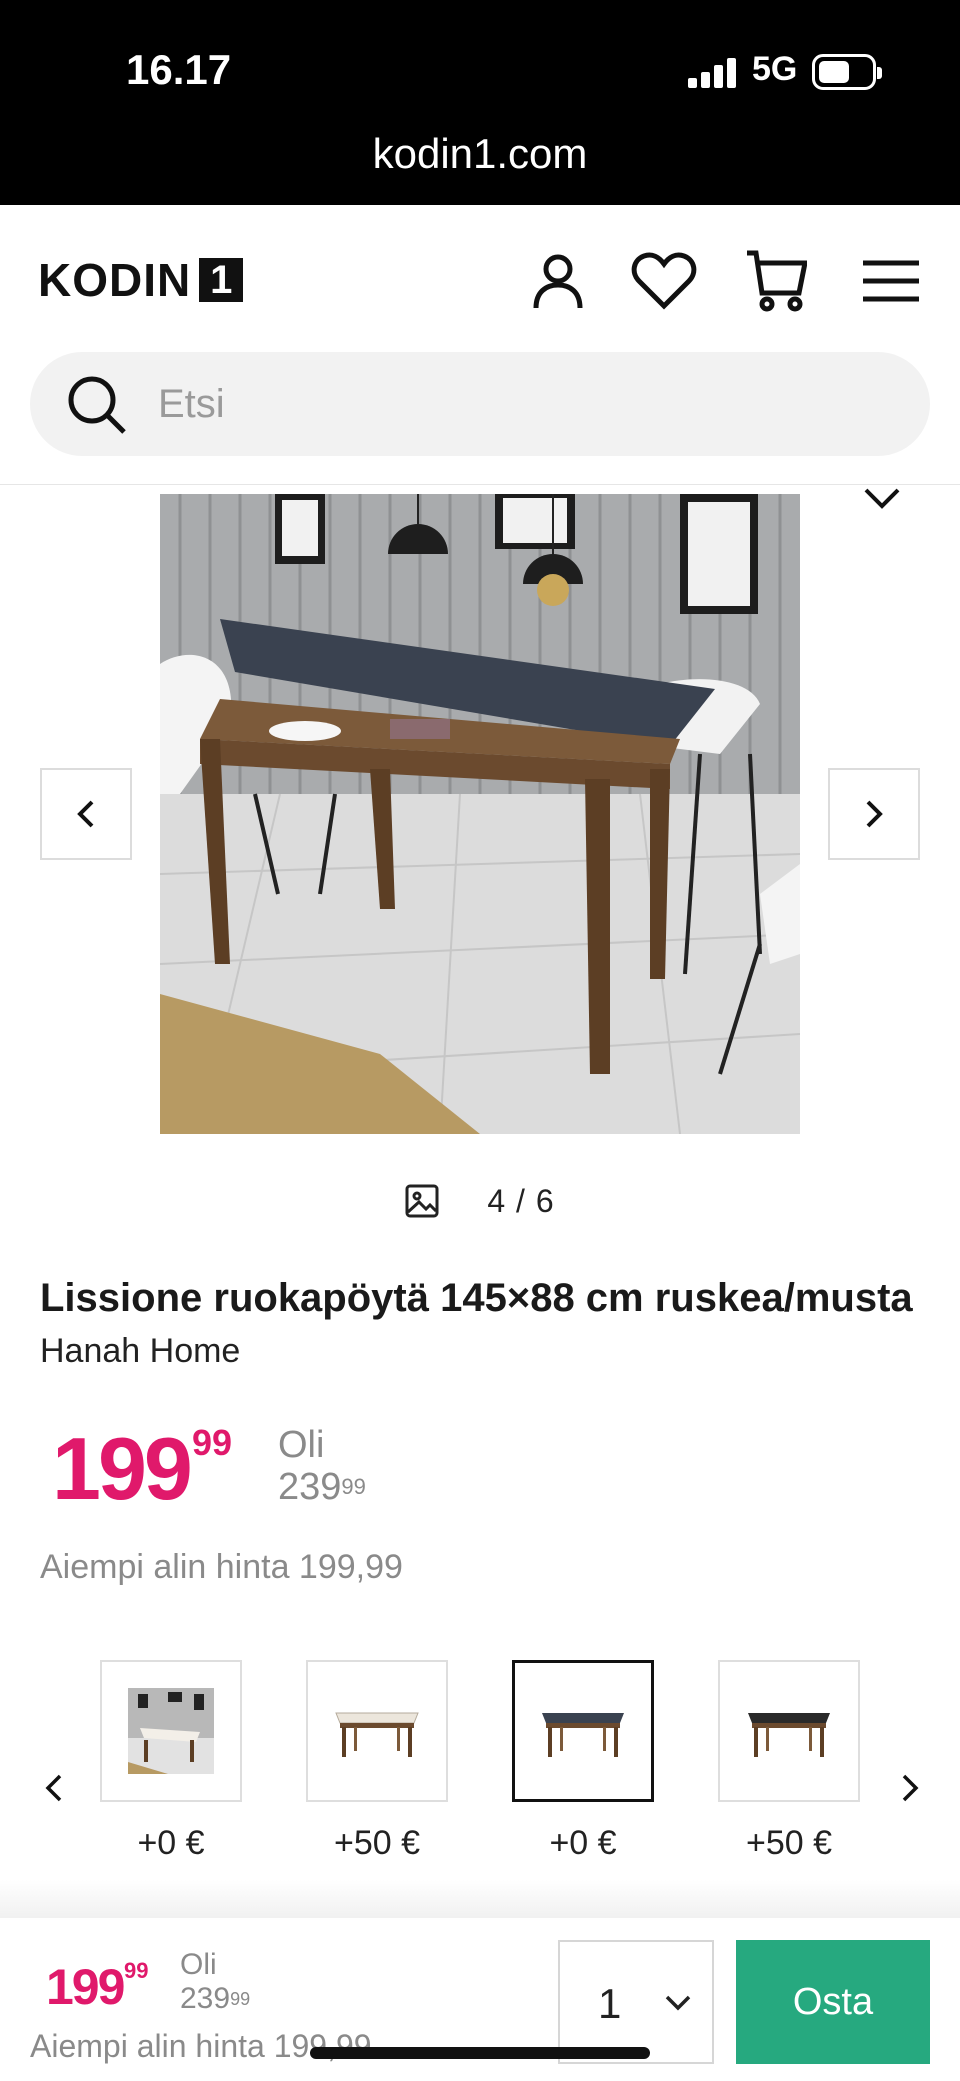 The height and width of the screenshot is (2081, 960). What do you see at coordinates (205, 1998) in the screenshot?
I see `footer-previous-price-integer: 239` at bounding box center [205, 1998].